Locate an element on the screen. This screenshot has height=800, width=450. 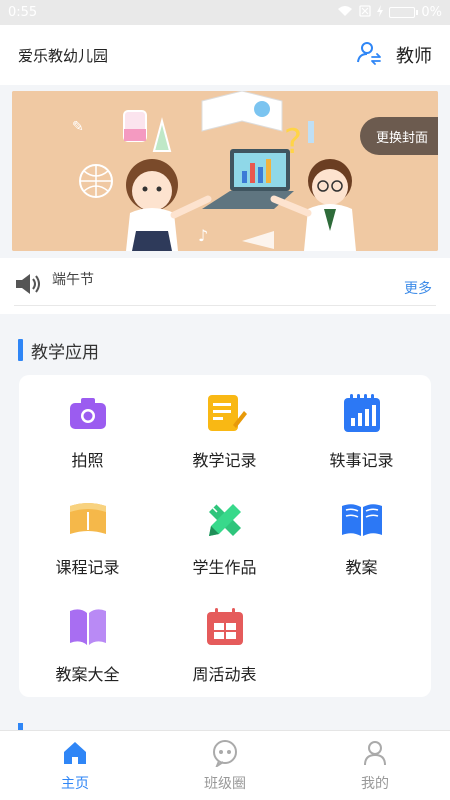
app-student-works: 学生作品 is located at coordinates (224, 535).